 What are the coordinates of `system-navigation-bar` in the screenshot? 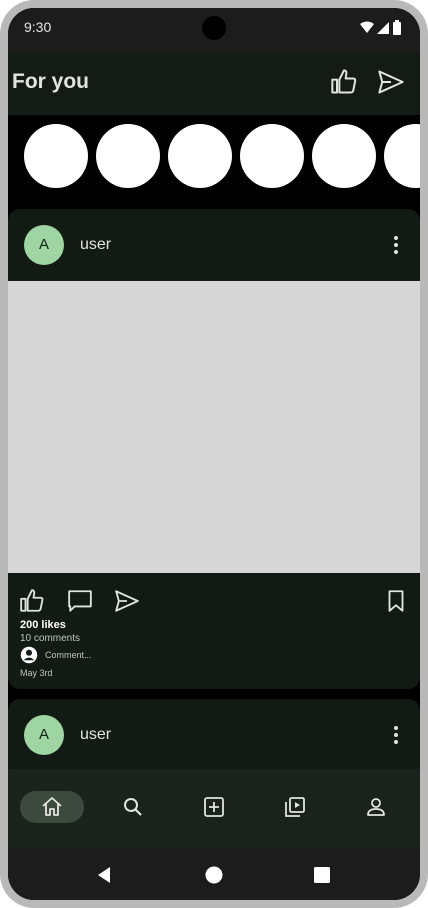 It's located at (214, 874).